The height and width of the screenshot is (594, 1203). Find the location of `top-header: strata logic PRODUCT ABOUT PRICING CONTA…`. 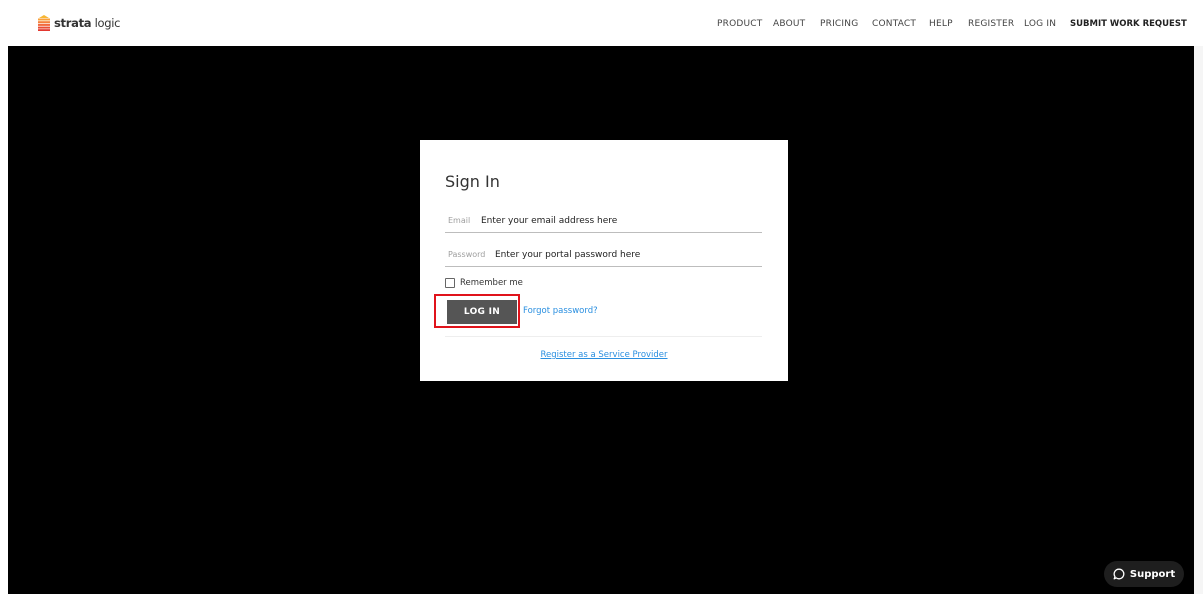

top-header: strata logic PRODUCT ABOUT PRICING CONTA… is located at coordinates (601, 23).